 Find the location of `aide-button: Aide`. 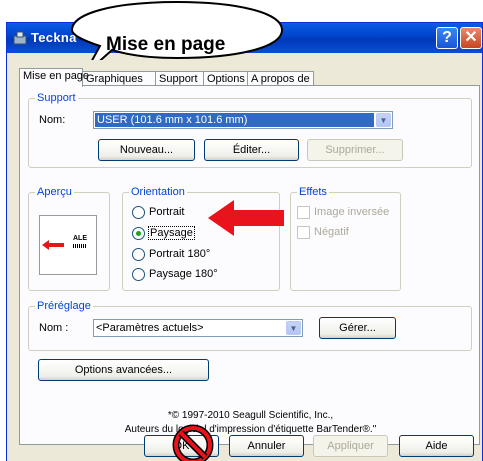

aide-button: Aide is located at coordinates (436, 446).